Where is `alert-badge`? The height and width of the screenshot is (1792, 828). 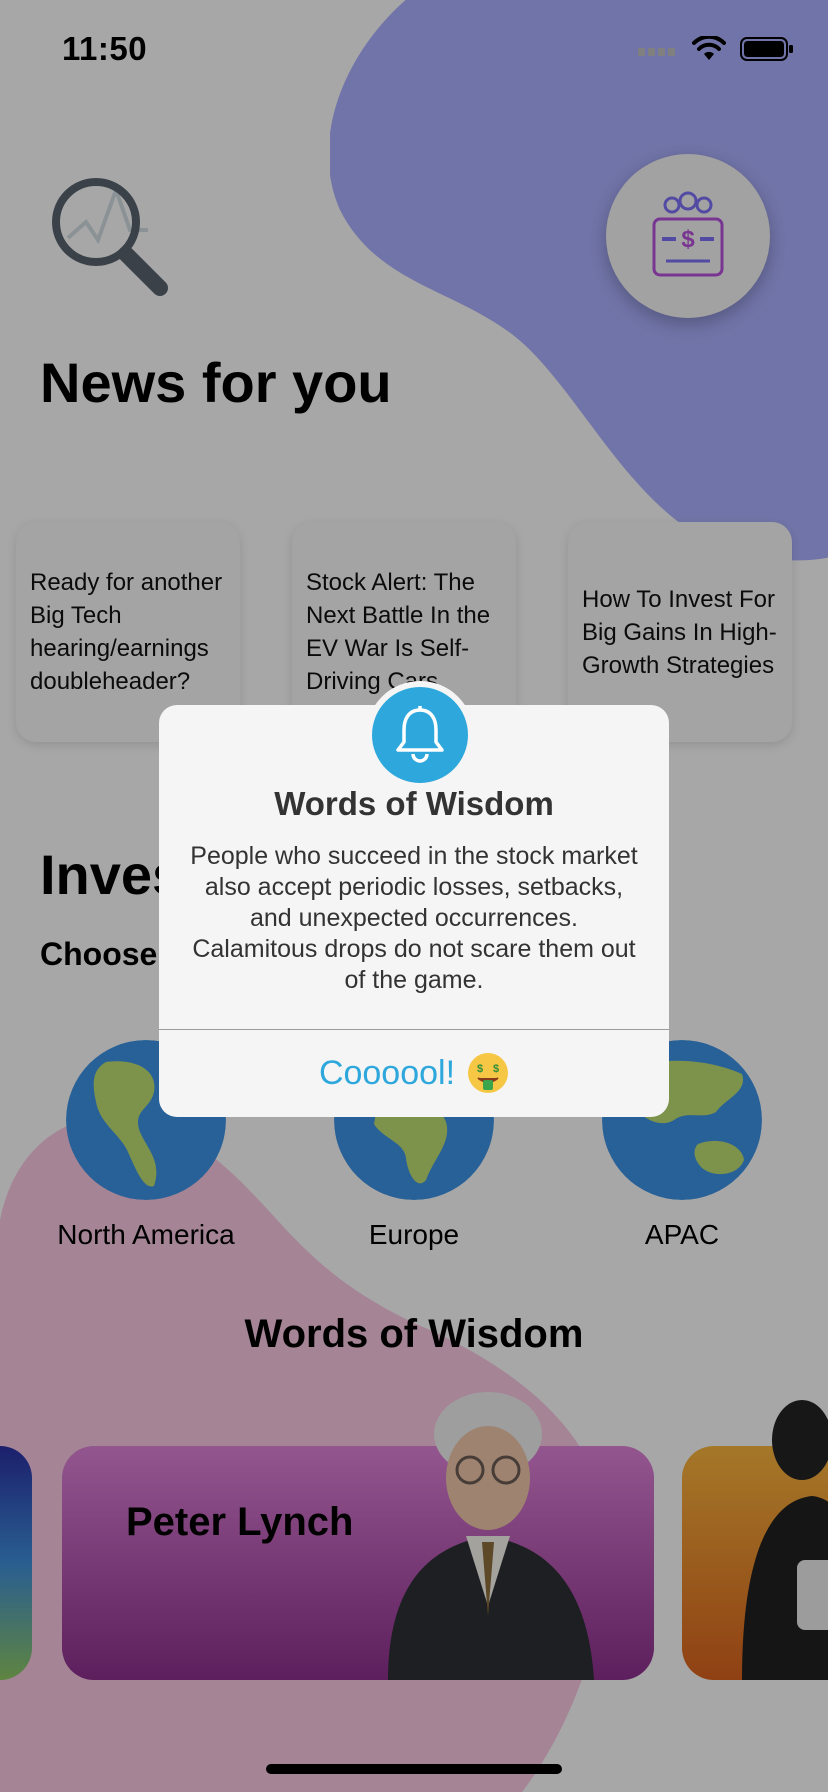
alert-badge is located at coordinates (420, 735).